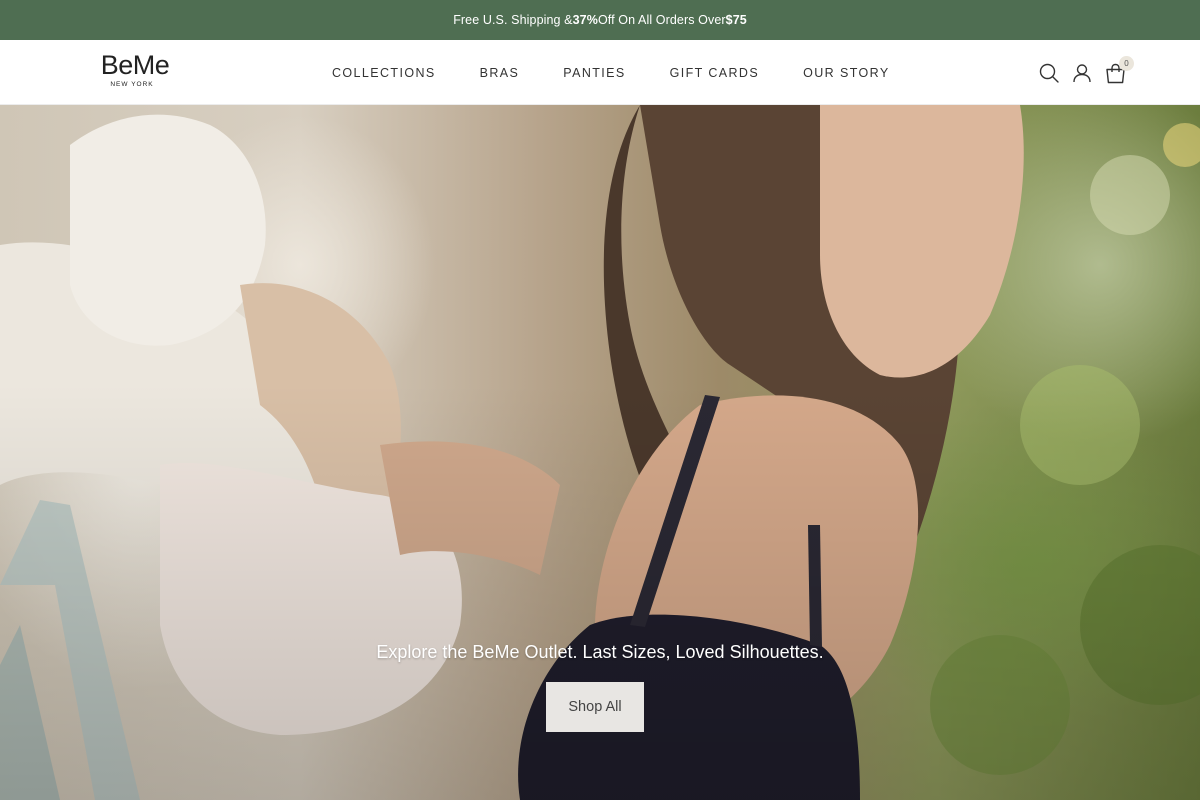  I want to click on announcement-middle: Off On All Orders Over, so click(661, 20).